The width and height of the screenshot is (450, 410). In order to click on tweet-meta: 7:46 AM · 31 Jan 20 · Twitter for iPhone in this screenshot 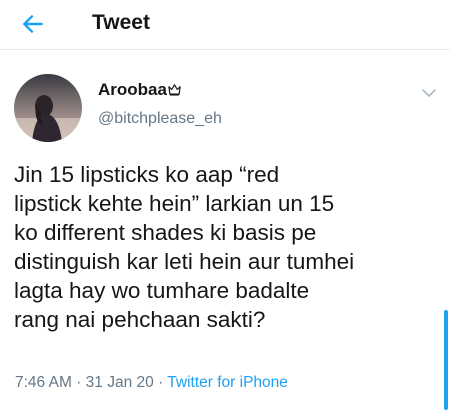, I will do `click(151, 383)`.